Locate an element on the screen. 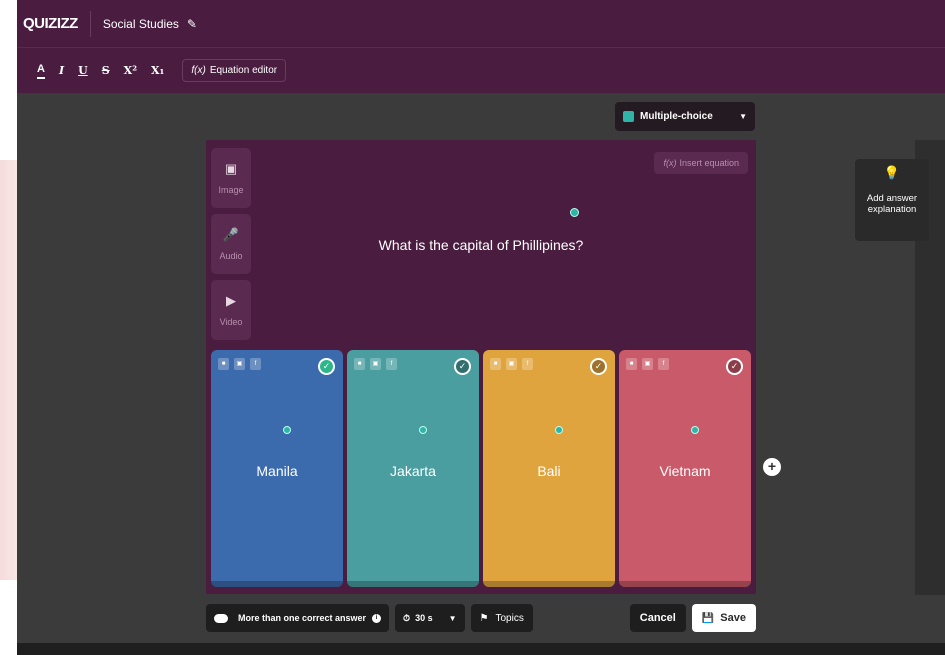 The width and height of the screenshot is (945, 655). add-image-button: ▣ Image is located at coordinates (231, 178).